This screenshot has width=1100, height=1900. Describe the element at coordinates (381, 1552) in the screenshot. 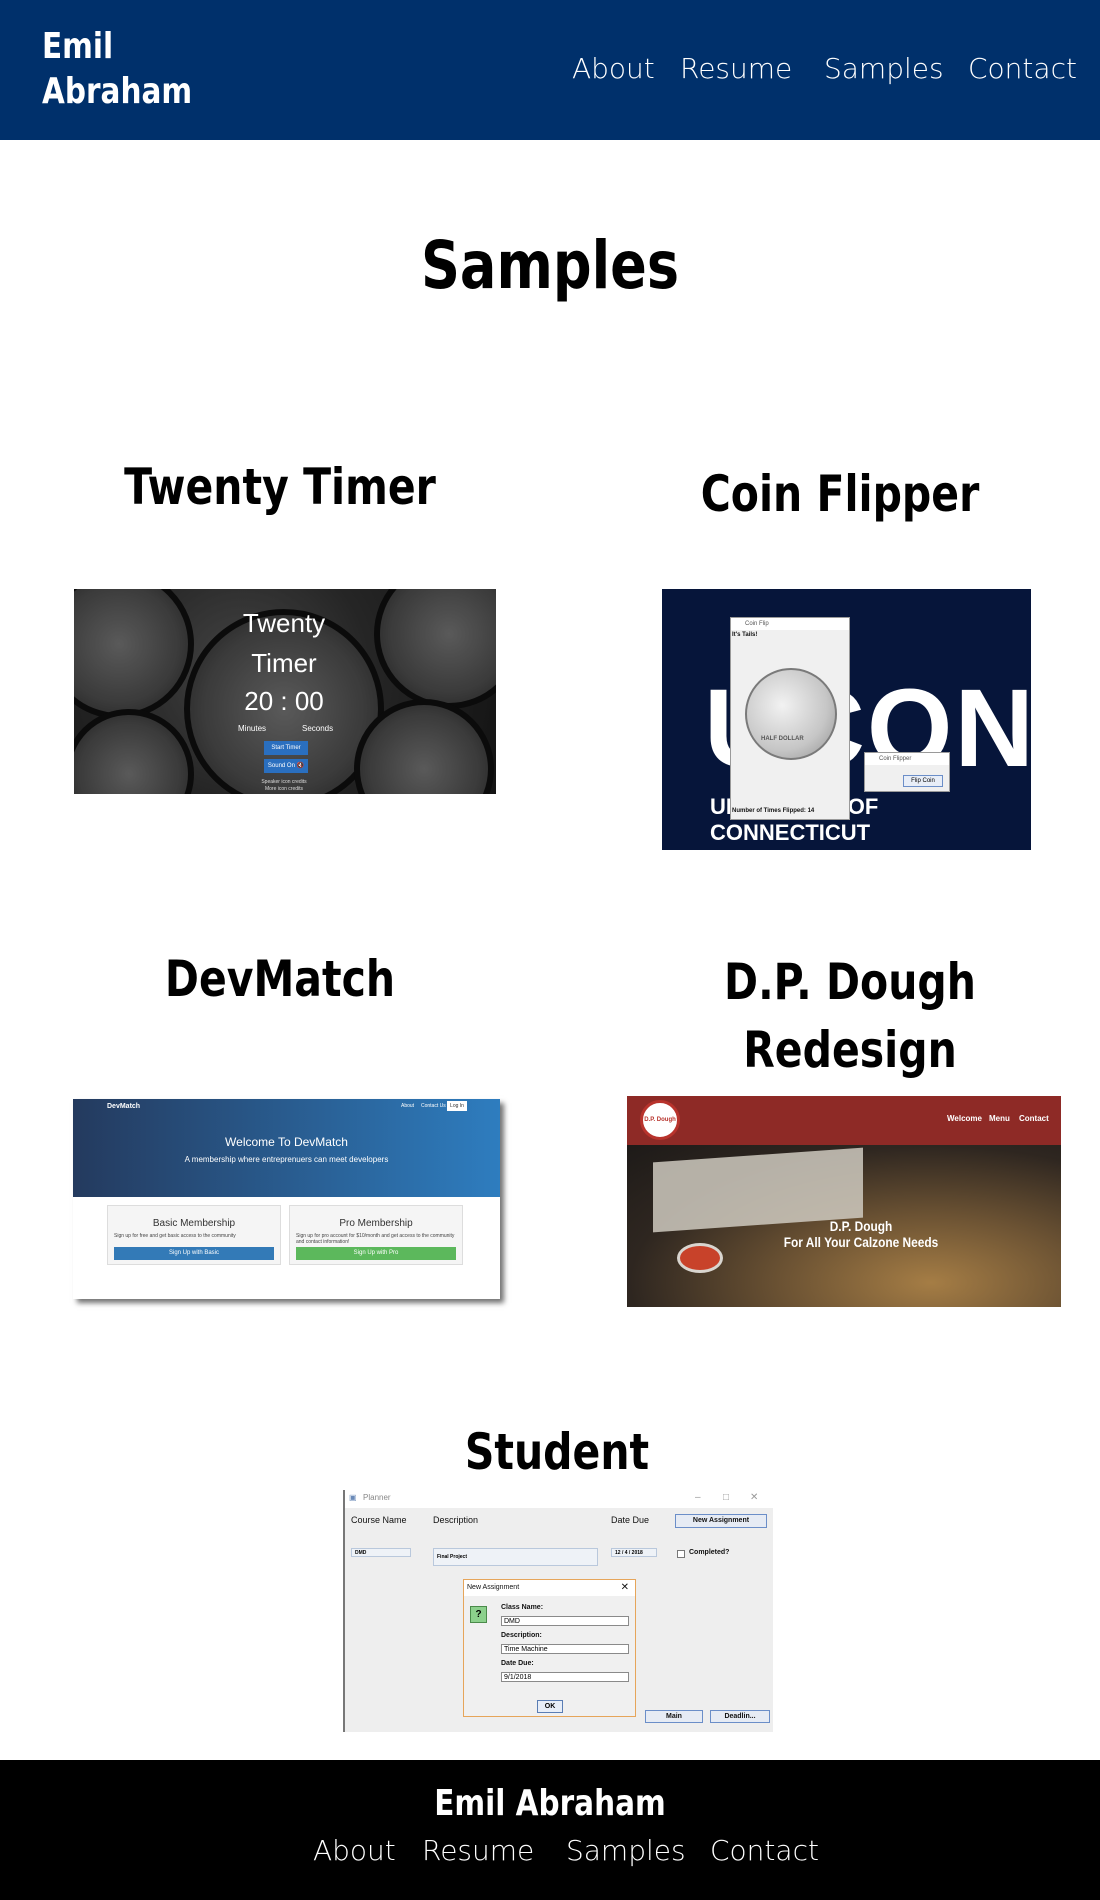

I see `row-course-field: DMD` at that location.